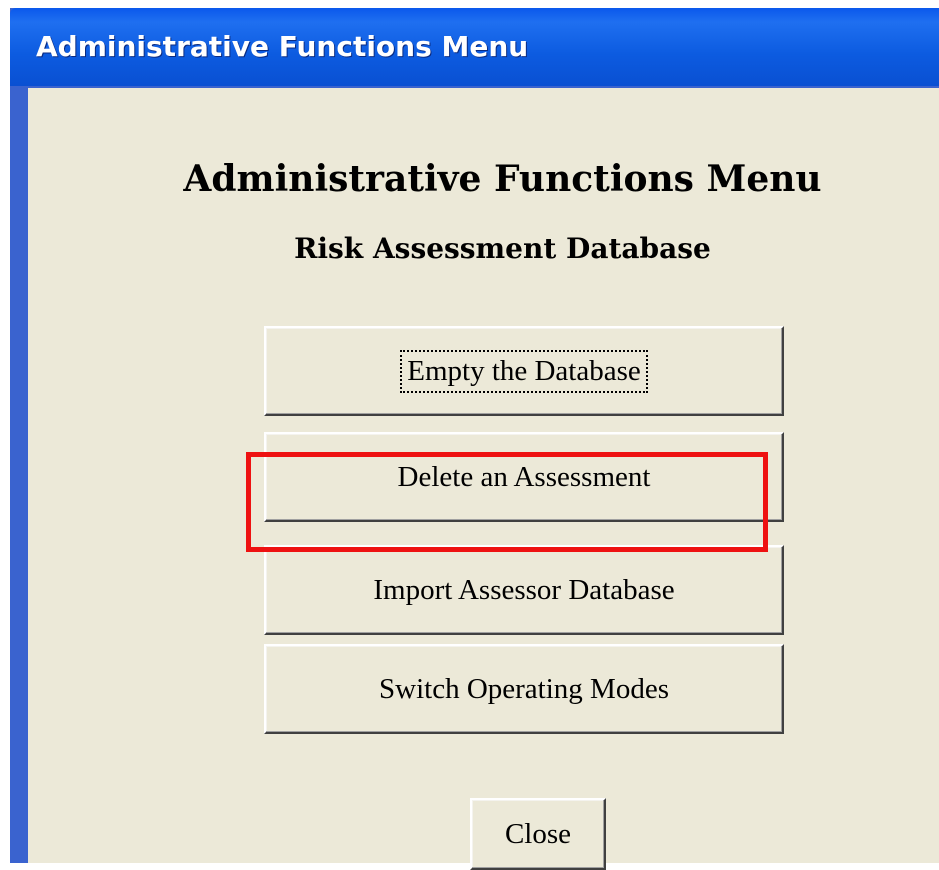 This screenshot has width=939, height=870. I want to click on delete-assessment-button: Delete an Assessment, so click(524, 477).